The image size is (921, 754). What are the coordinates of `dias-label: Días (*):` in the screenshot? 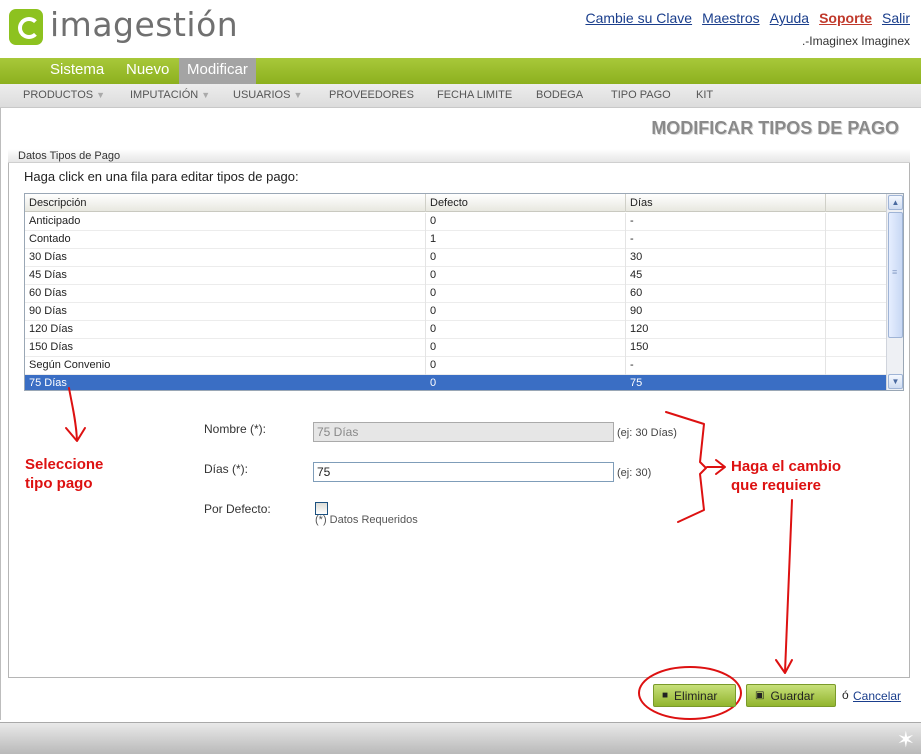 It's located at (226, 469).